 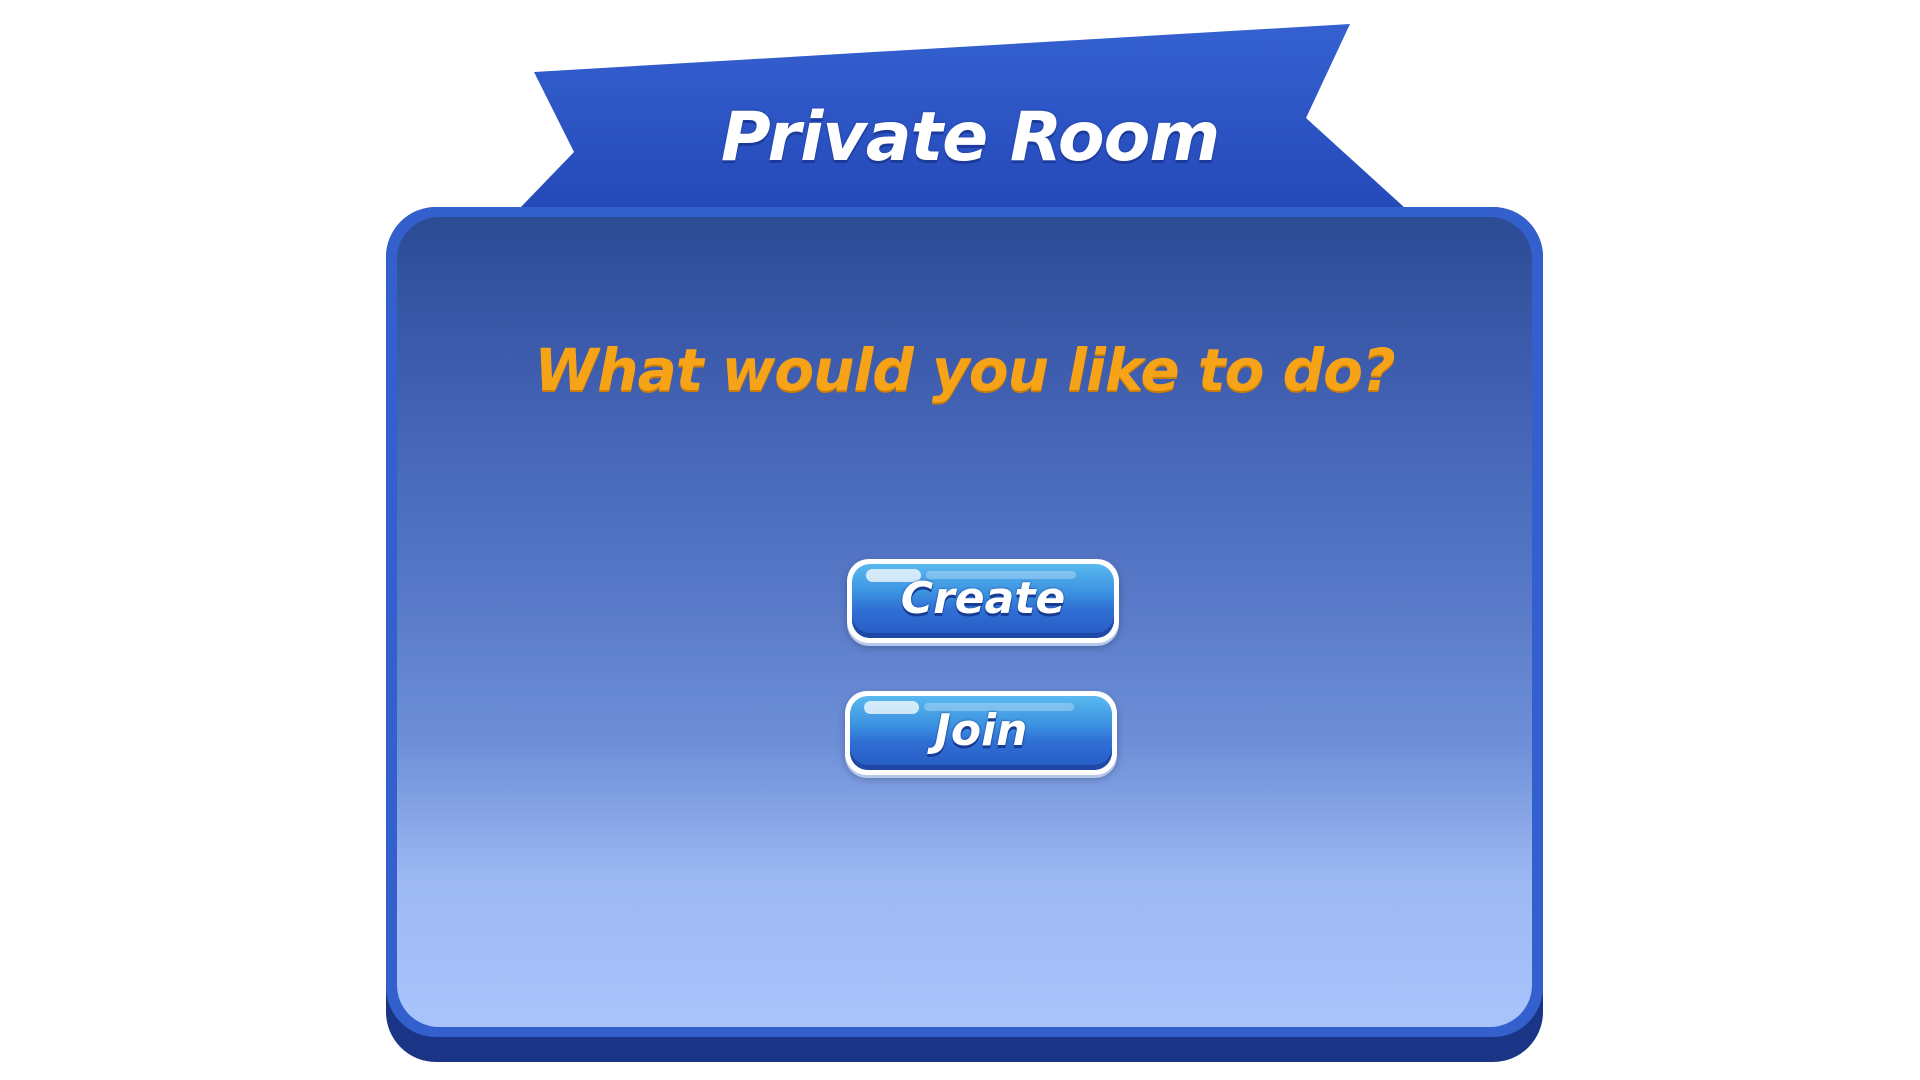 What do you see at coordinates (983, 598) in the screenshot?
I see `create-button-label: Create` at bounding box center [983, 598].